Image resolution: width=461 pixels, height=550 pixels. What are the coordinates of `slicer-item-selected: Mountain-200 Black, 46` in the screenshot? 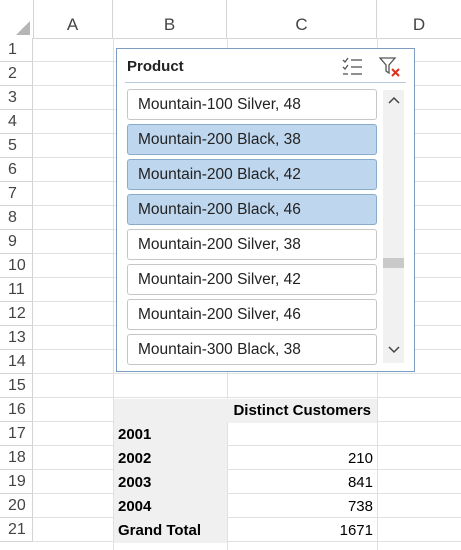 It's located at (252, 209).